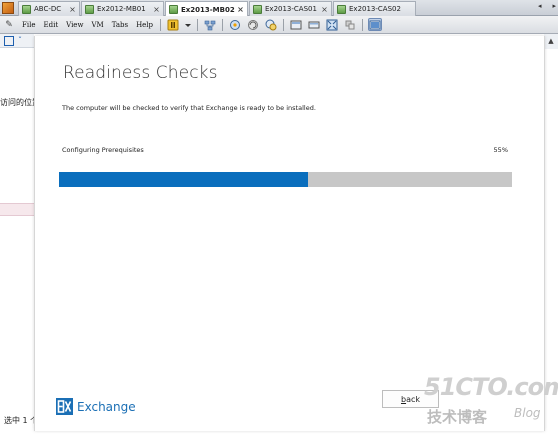 This screenshot has height=438, width=558. Describe the element at coordinates (103, 150) in the screenshot. I see `progress-label: Configuring Prerequisites` at that location.